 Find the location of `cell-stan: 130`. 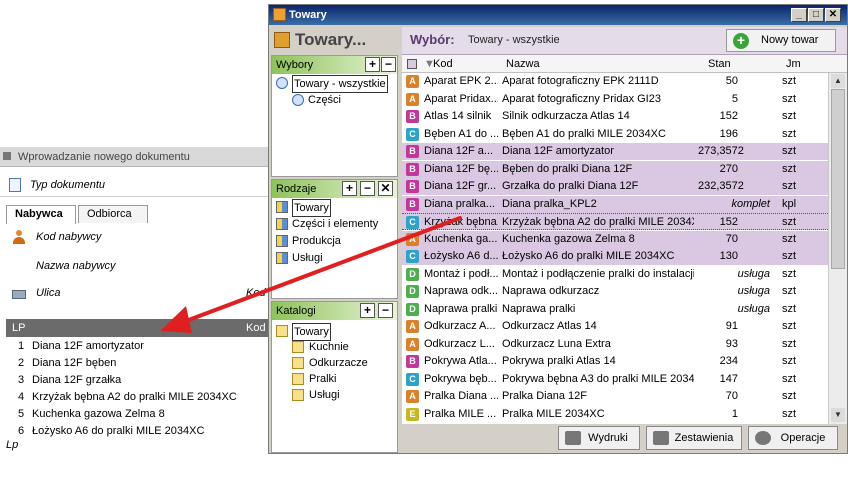

cell-stan: 130 is located at coordinates (728, 256).